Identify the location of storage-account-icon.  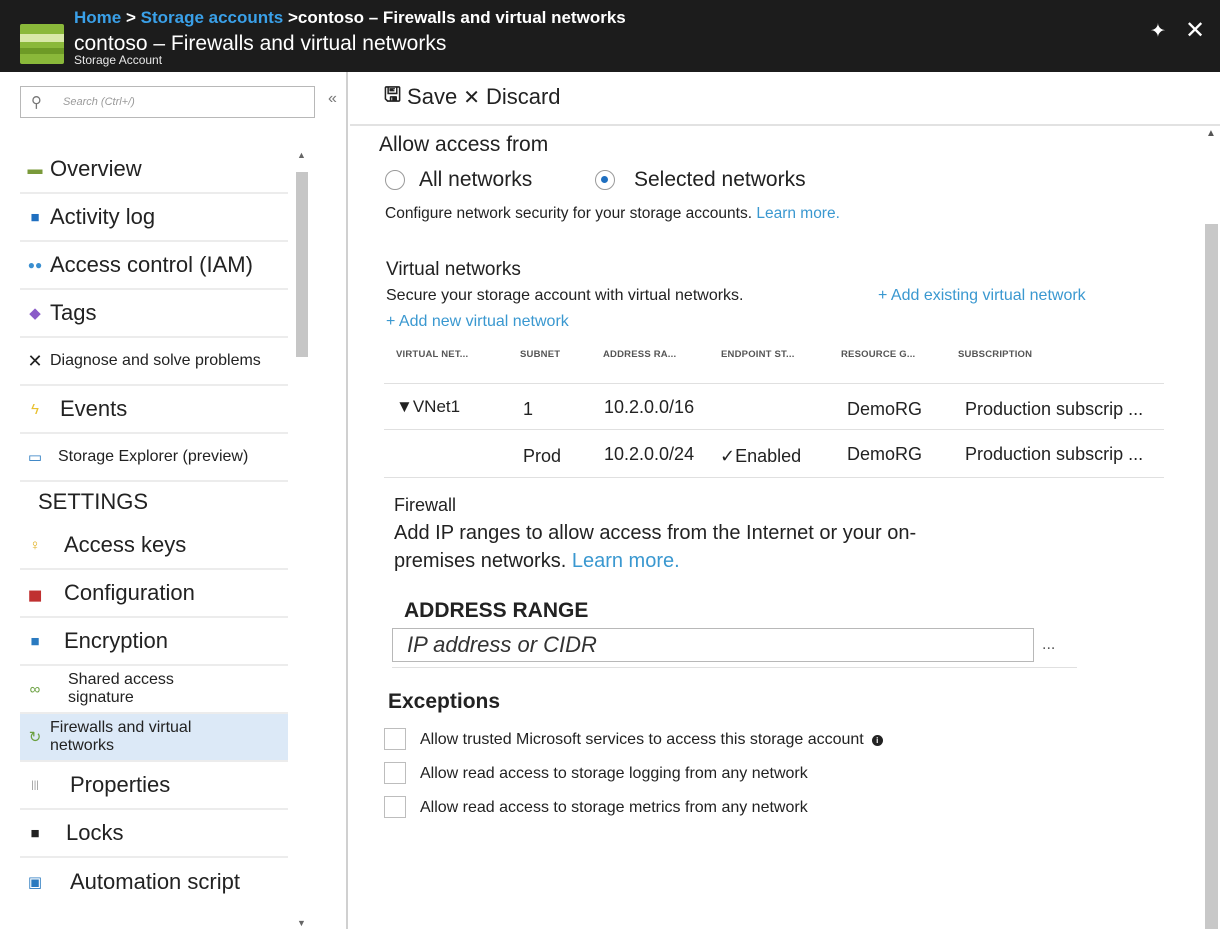
(42, 44).